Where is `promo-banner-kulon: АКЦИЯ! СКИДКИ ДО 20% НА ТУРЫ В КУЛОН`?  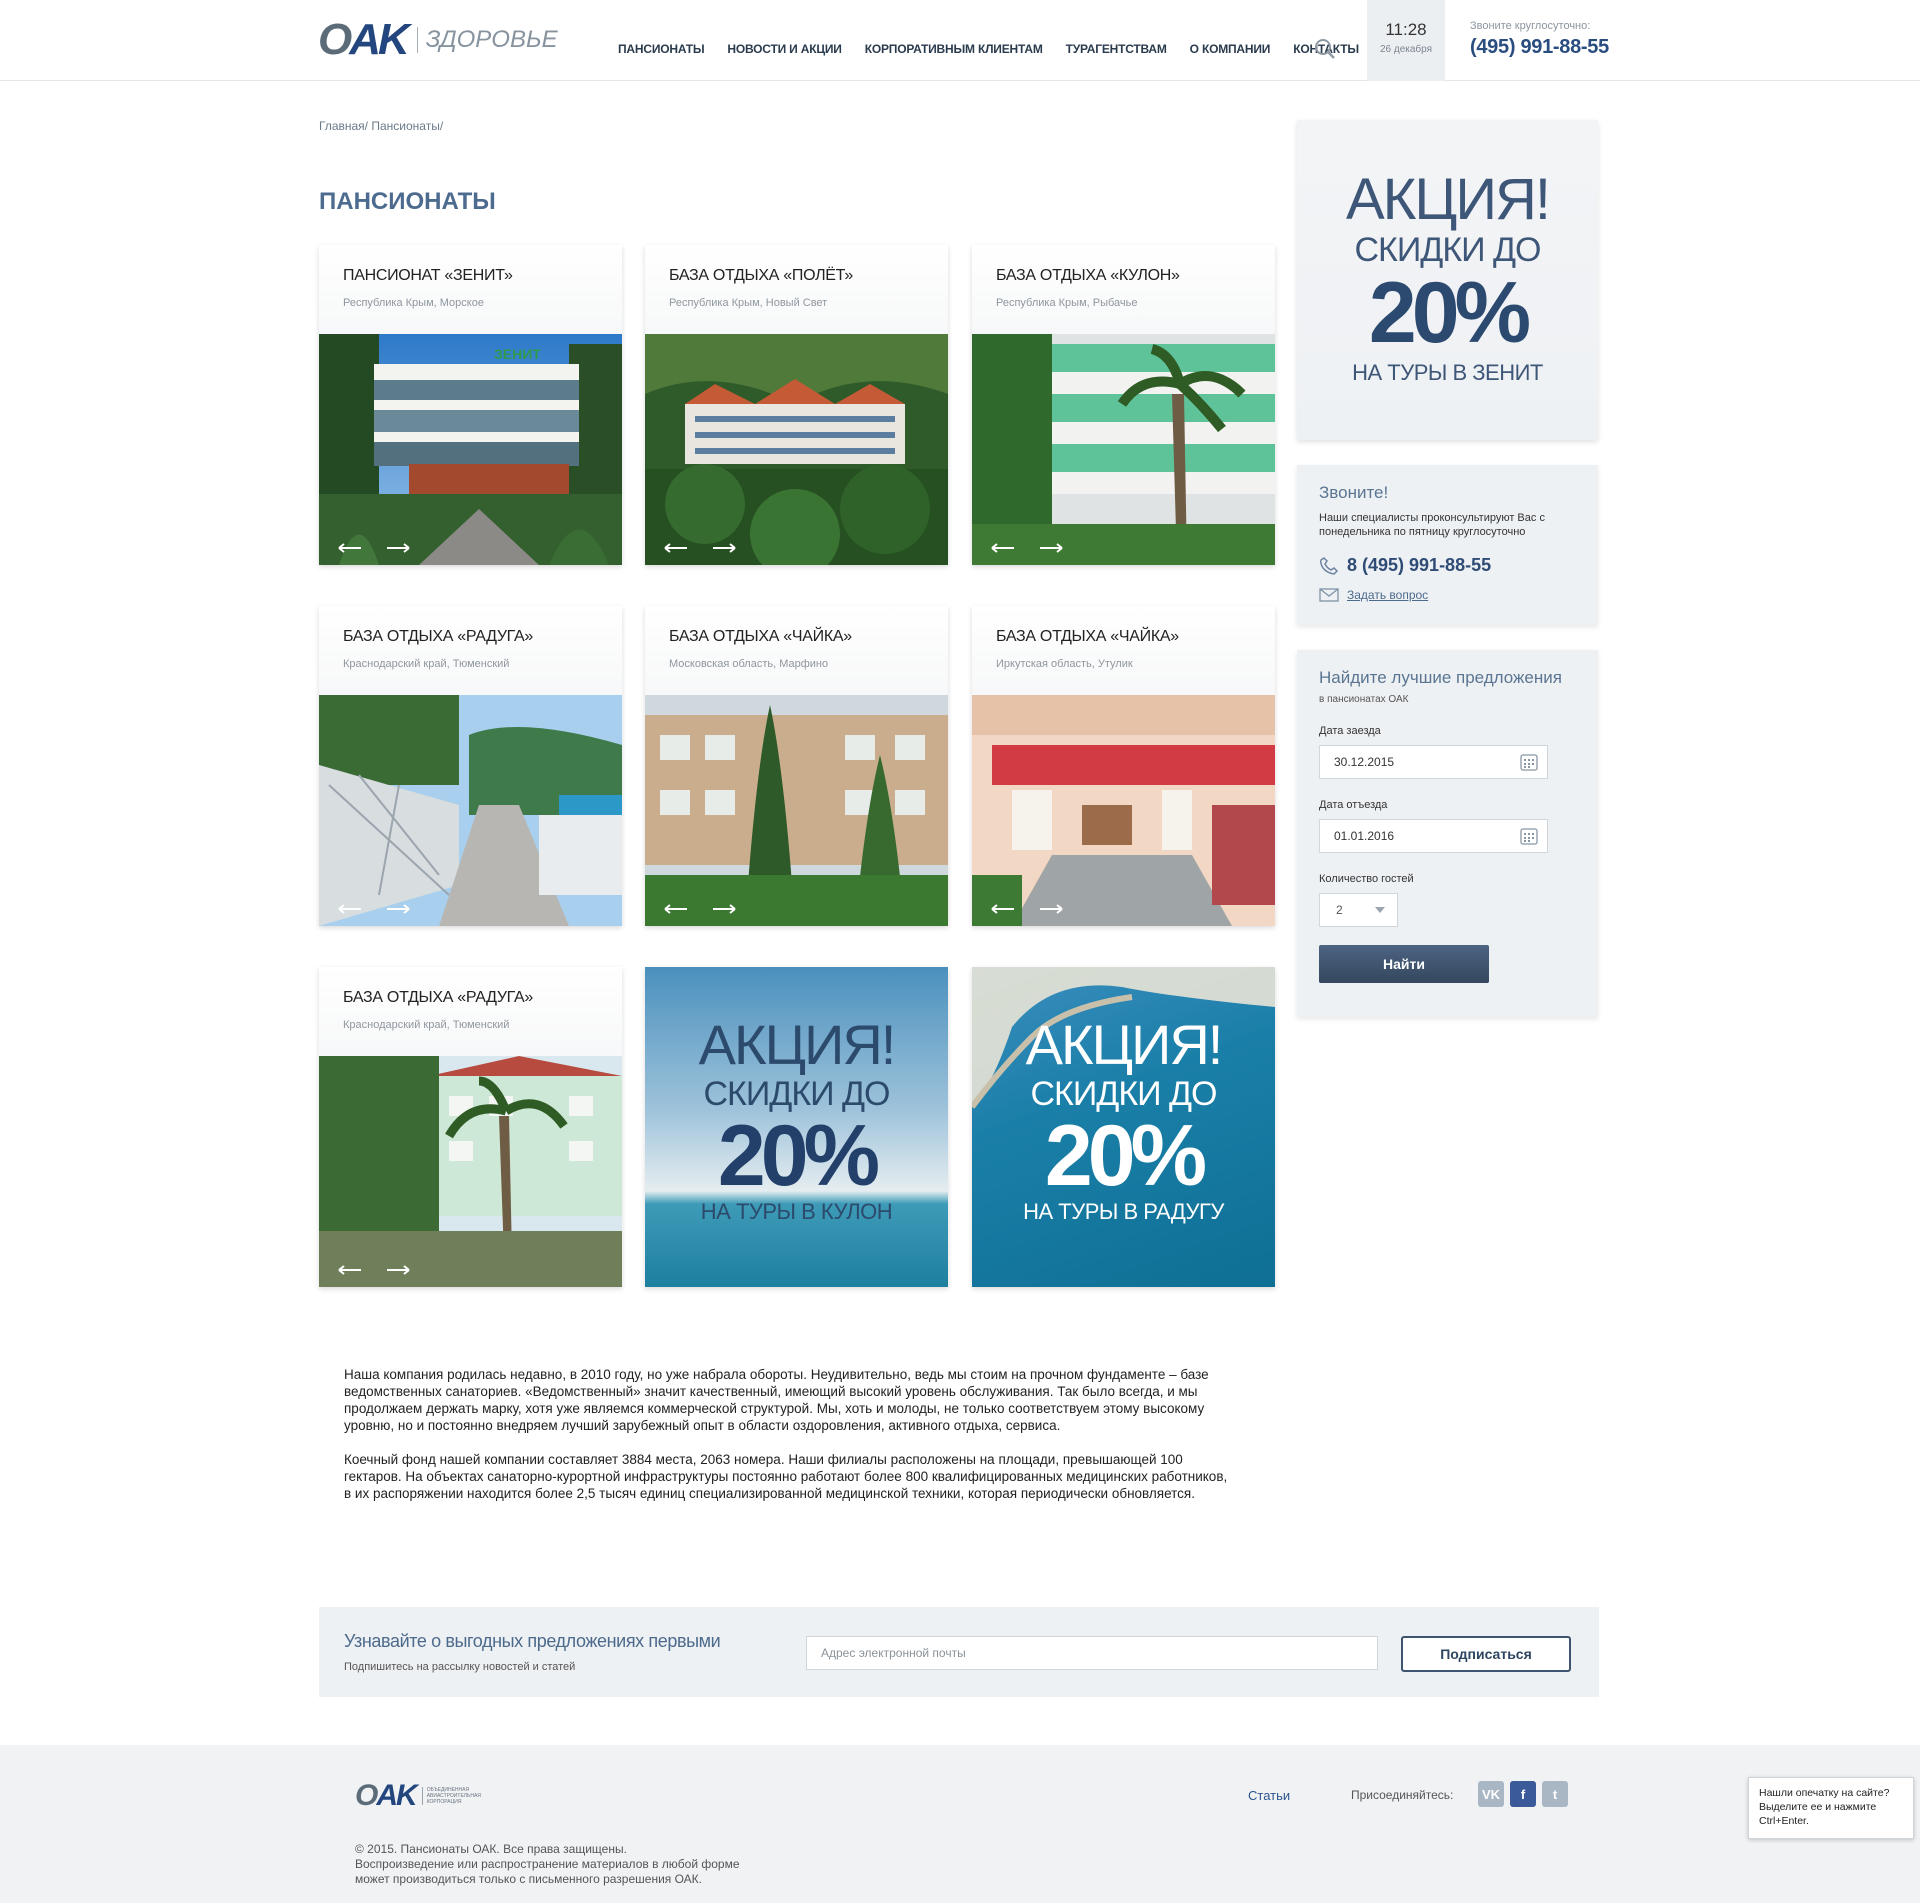
promo-banner-kulon: АКЦИЯ! СКИДКИ ДО 20% НА ТУРЫ В КУЛОН is located at coordinates (796, 1127).